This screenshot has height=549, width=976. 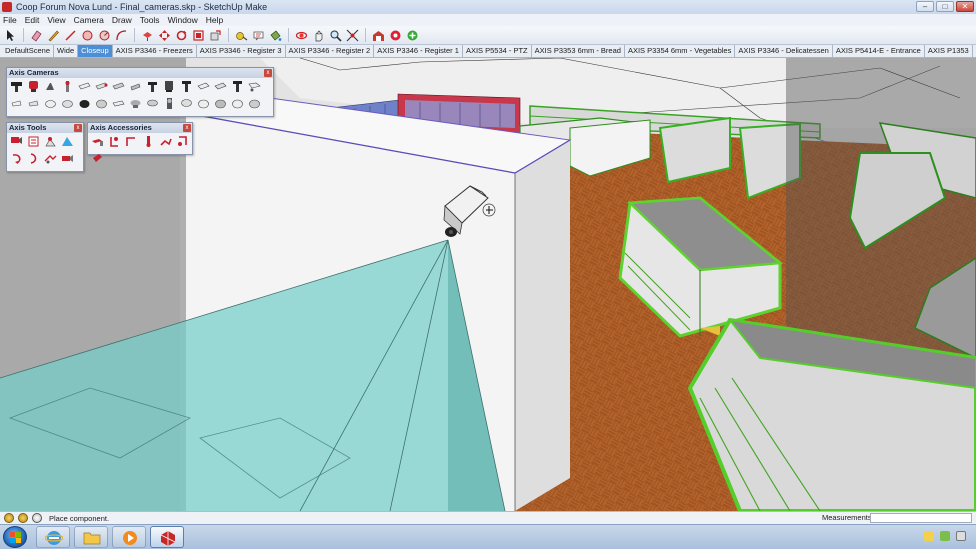 I want to click on scale-icon, so click(x=215, y=35).